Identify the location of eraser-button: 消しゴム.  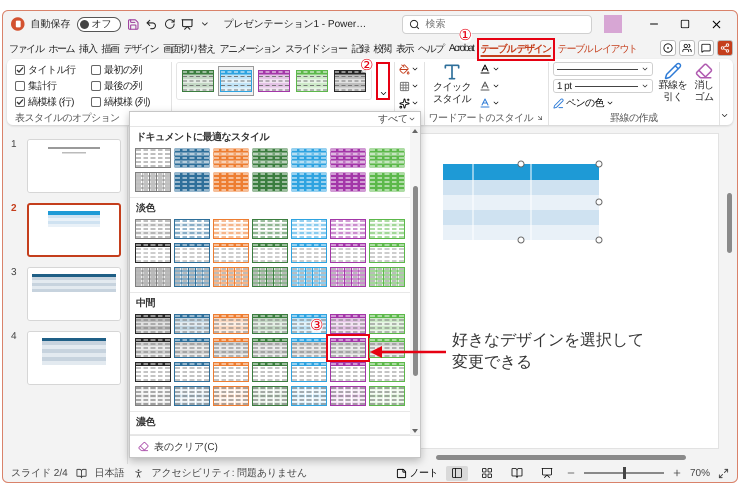
(703, 82).